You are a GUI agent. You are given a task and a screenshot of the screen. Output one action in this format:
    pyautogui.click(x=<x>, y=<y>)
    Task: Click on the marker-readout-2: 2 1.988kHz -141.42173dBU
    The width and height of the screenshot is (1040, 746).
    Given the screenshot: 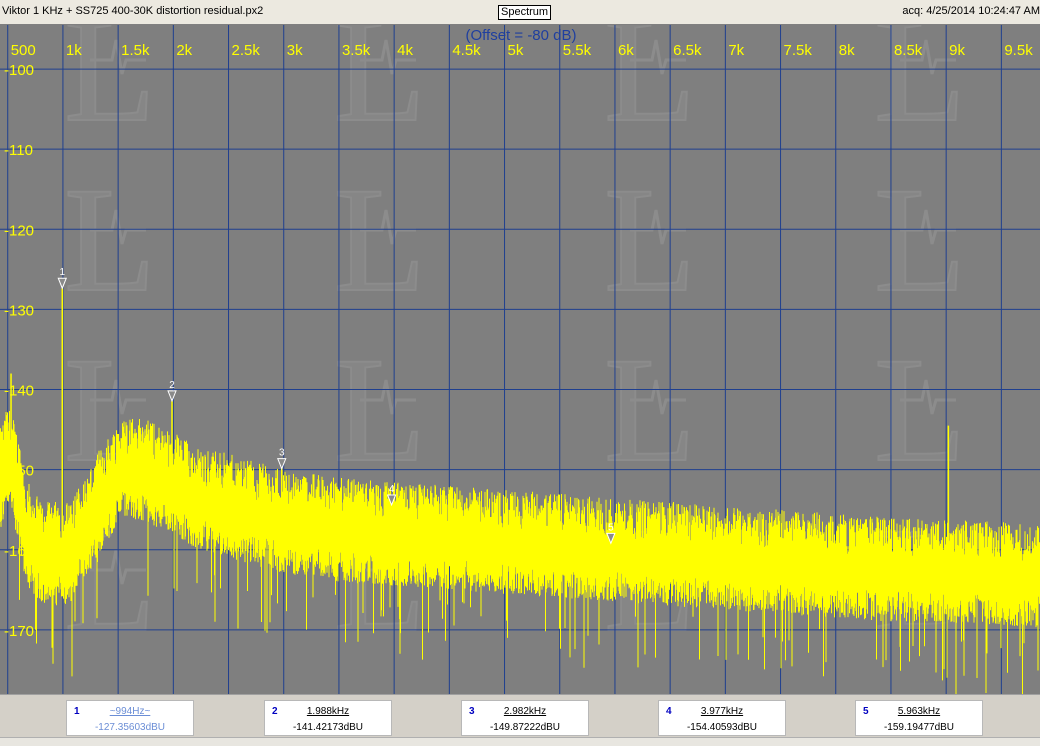 What is the action you would take?
    pyautogui.click(x=328, y=718)
    